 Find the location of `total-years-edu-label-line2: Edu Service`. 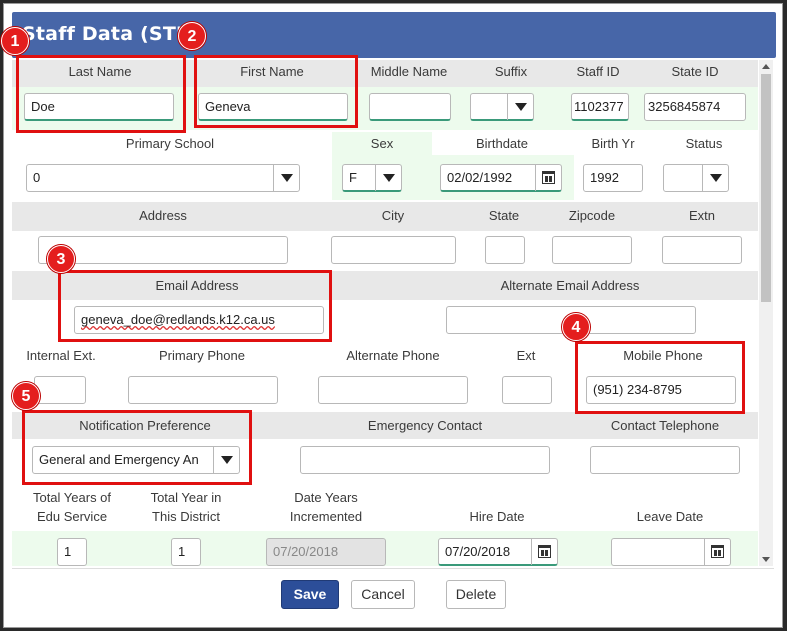

total-years-edu-label-line2: Edu Service is located at coordinates (72, 516).